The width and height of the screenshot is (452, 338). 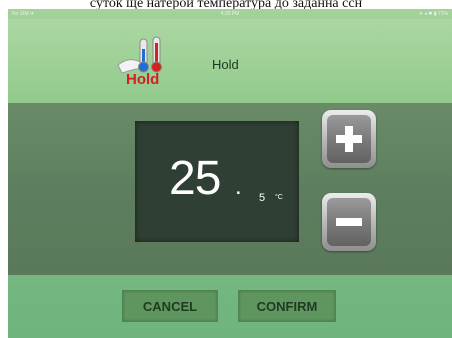 What do you see at coordinates (279, 197) in the screenshot?
I see `temperature-unit: °C` at bounding box center [279, 197].